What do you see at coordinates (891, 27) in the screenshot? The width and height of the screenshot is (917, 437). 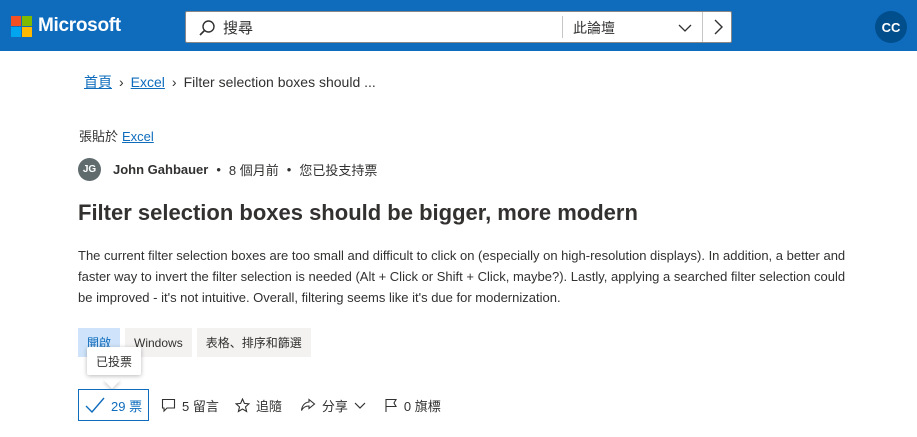 I see `user-avatar: CC` at bounding box center [891, 27].